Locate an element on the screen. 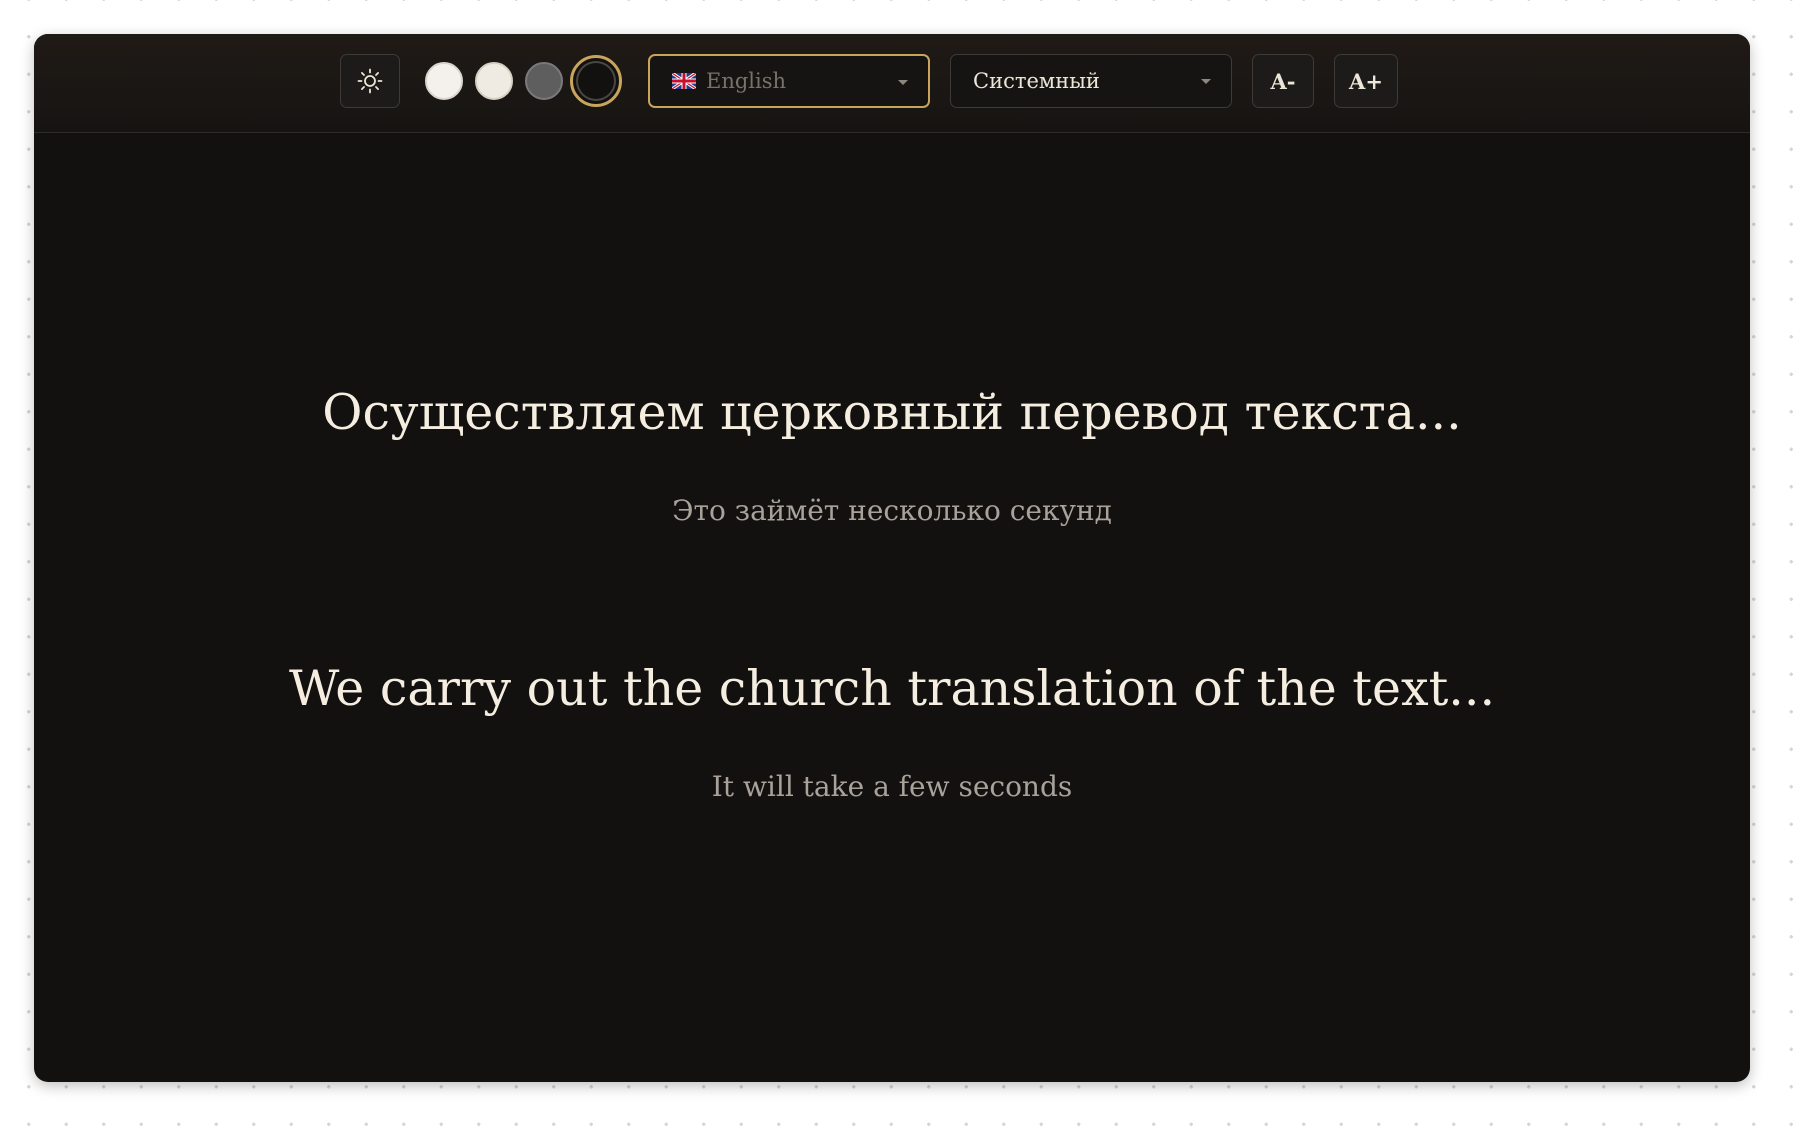 This screenshot has height=1132, width=1804. loading-subtitle-ru: Это займёт несколько секунд is located at coordinates (892, 510).